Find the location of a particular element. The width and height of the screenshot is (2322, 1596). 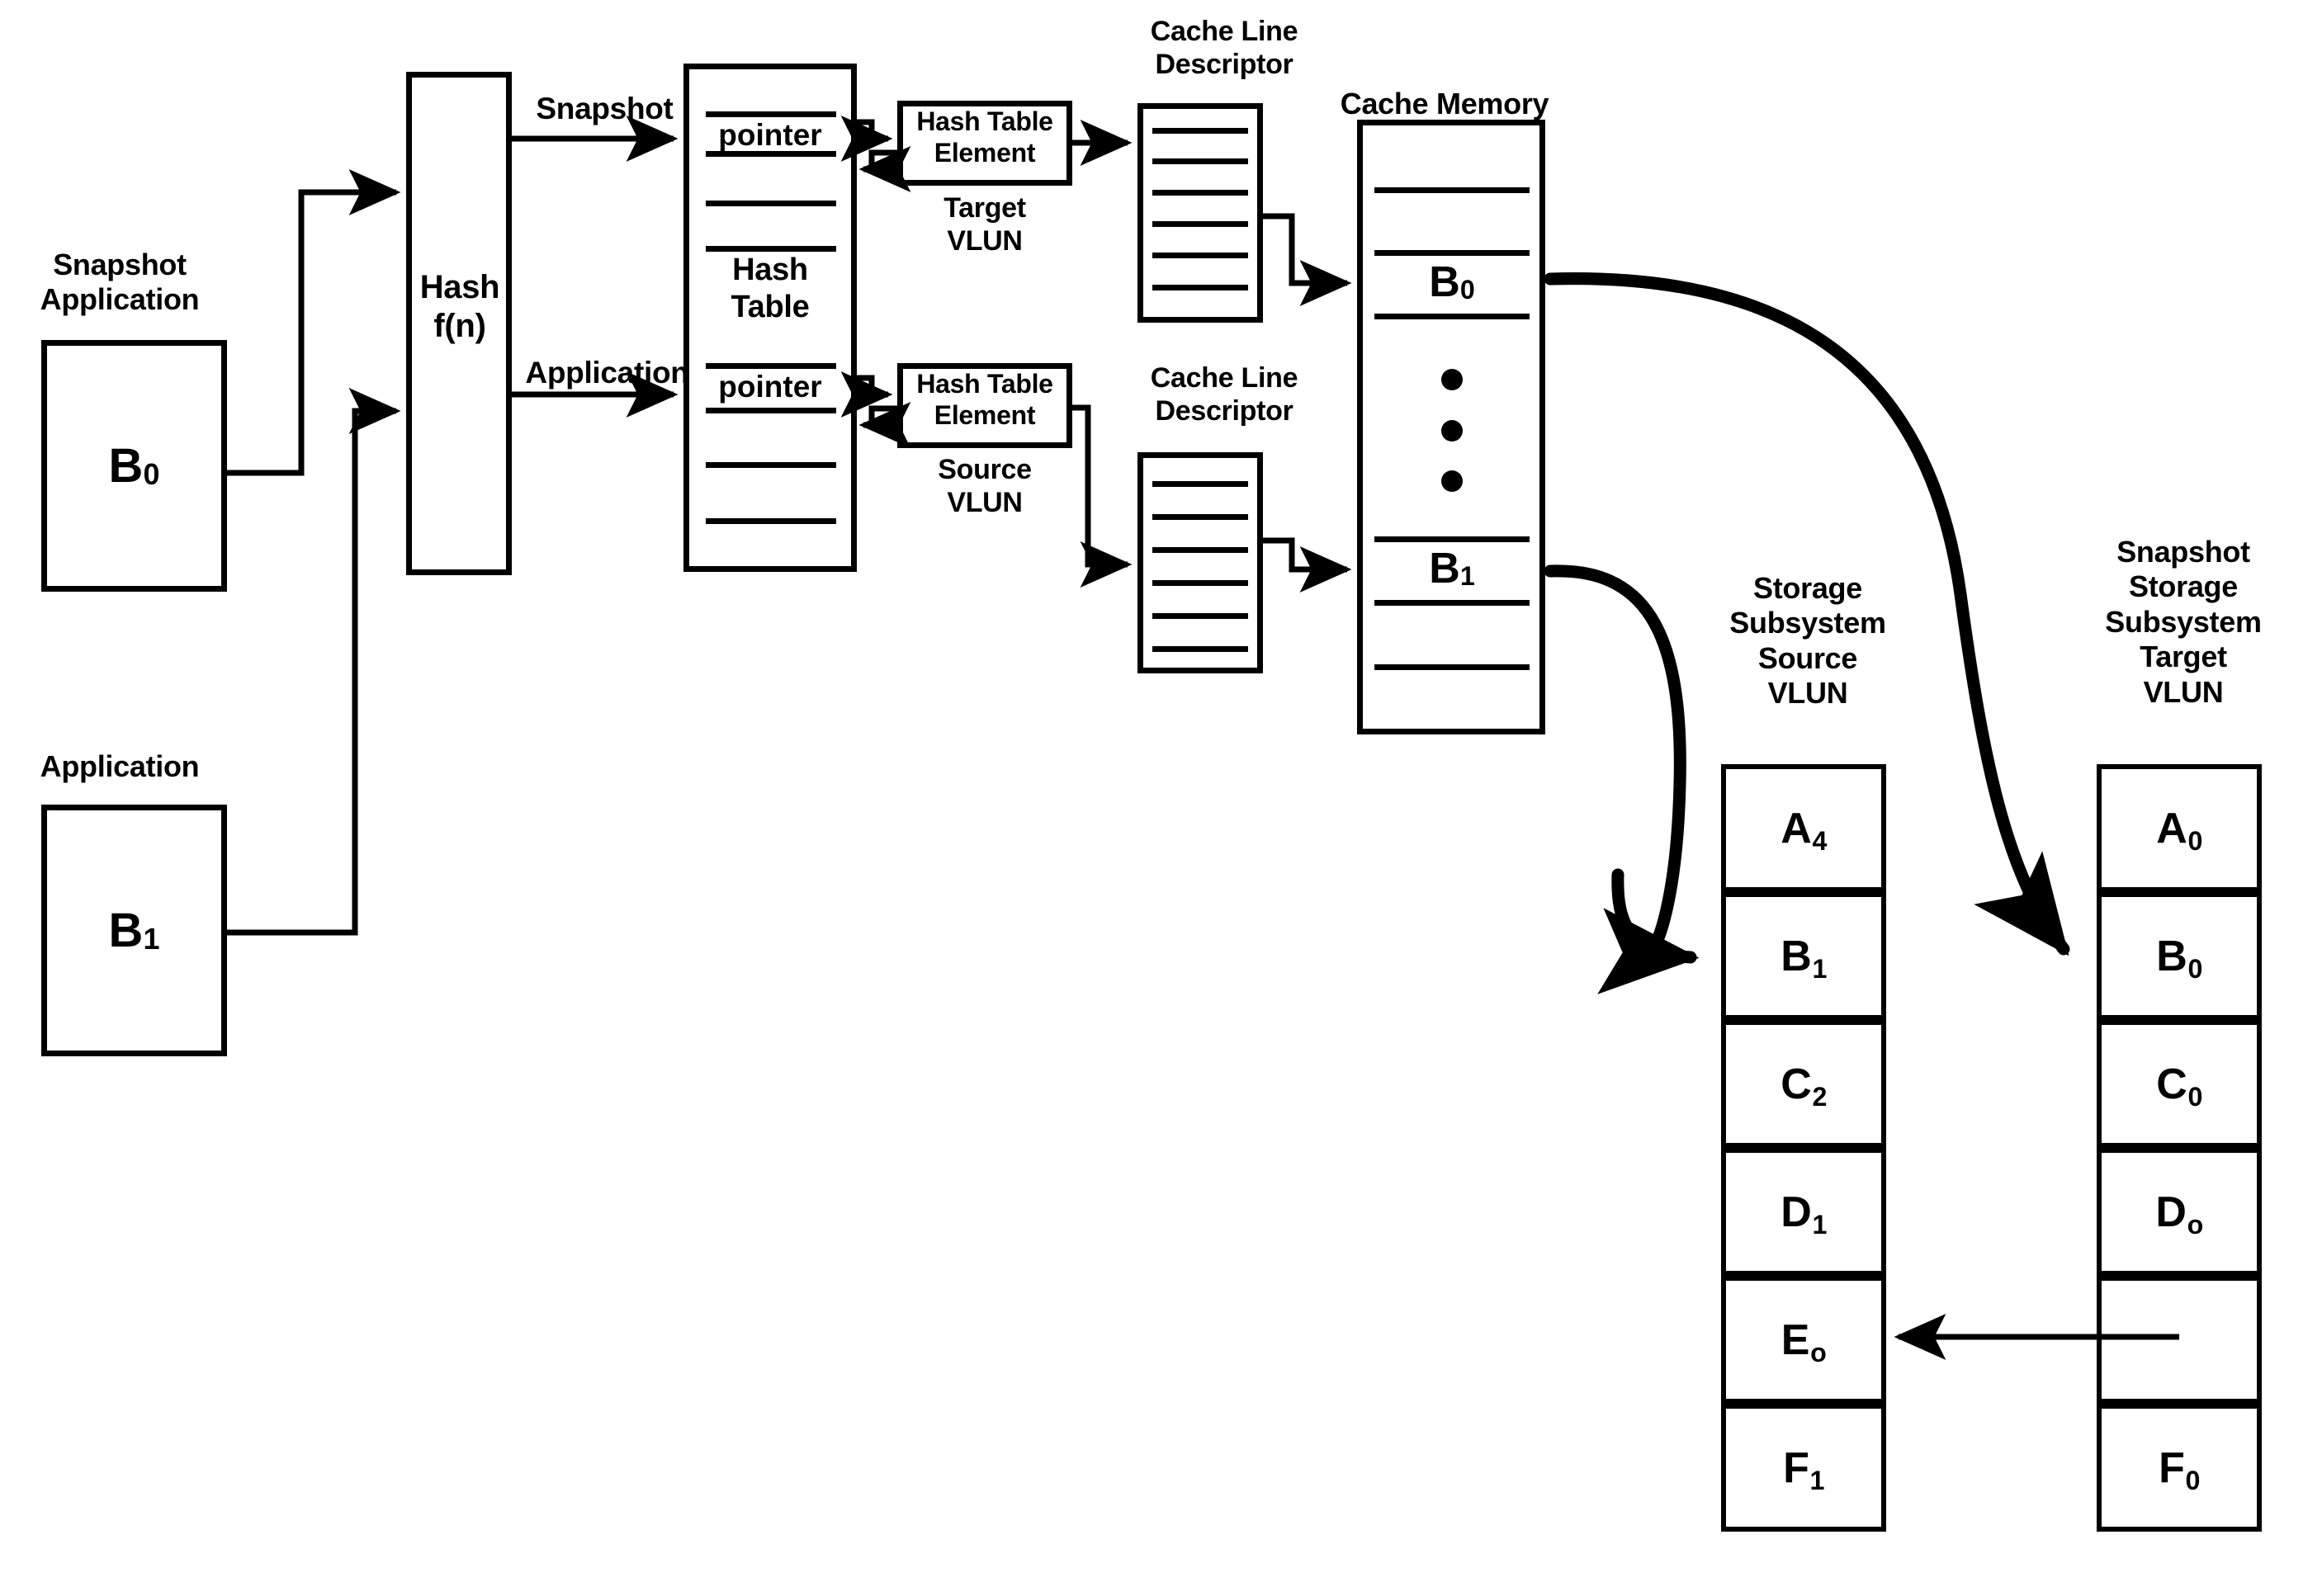

hash-function-label: Hash f(n) is located at coordinates (459, 307).